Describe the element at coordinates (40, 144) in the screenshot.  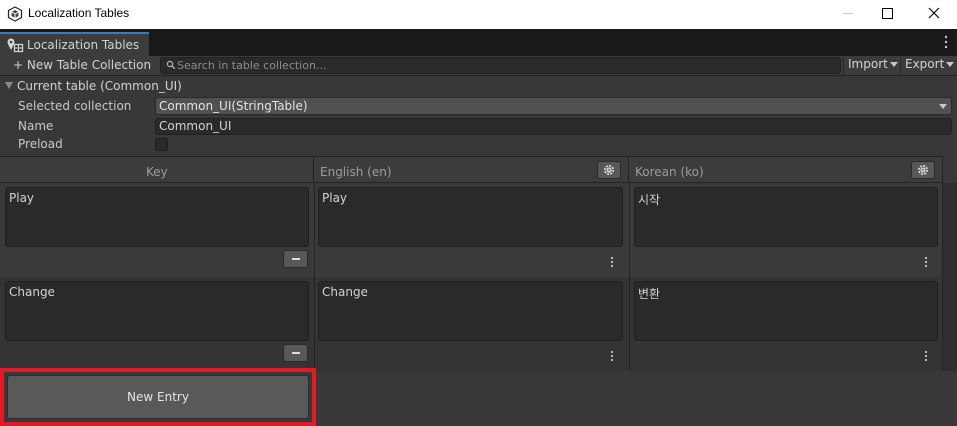
I see `preload-label: Preload` at that location.